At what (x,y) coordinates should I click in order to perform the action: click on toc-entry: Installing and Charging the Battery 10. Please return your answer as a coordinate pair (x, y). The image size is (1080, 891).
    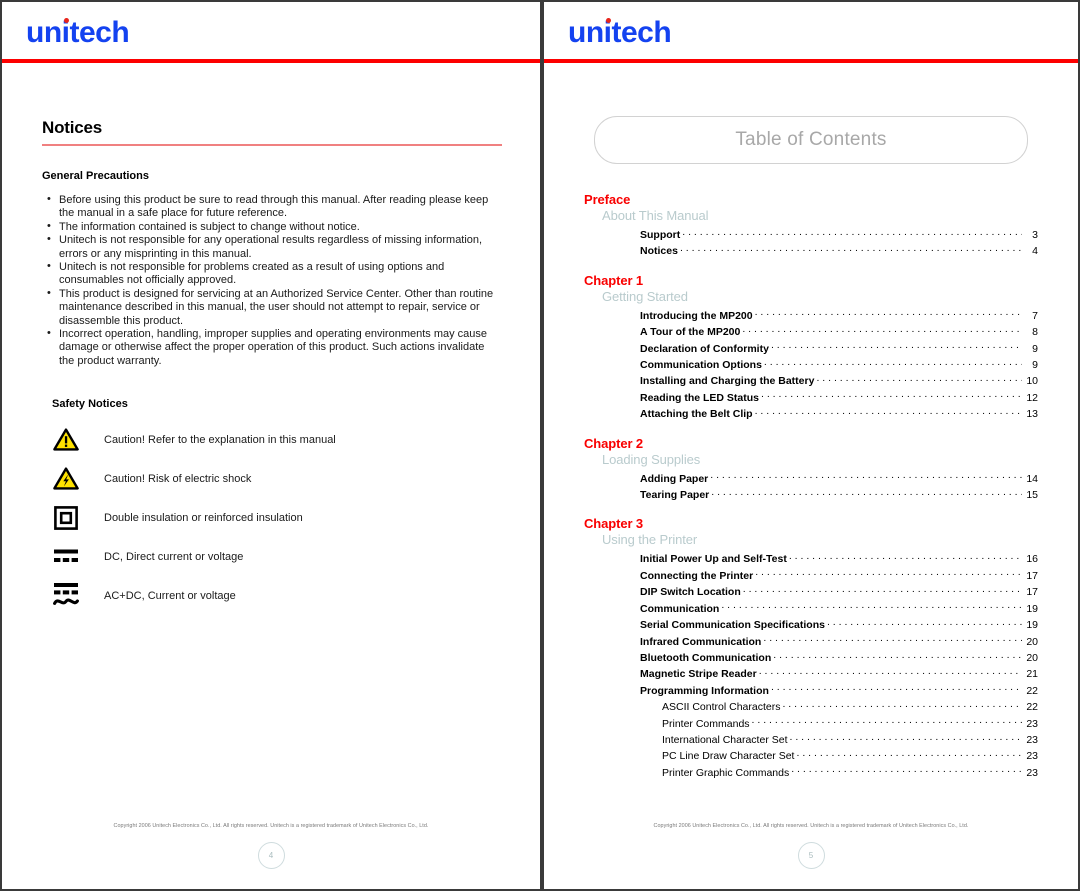
    Looking at the image, I should click on (839, 380).